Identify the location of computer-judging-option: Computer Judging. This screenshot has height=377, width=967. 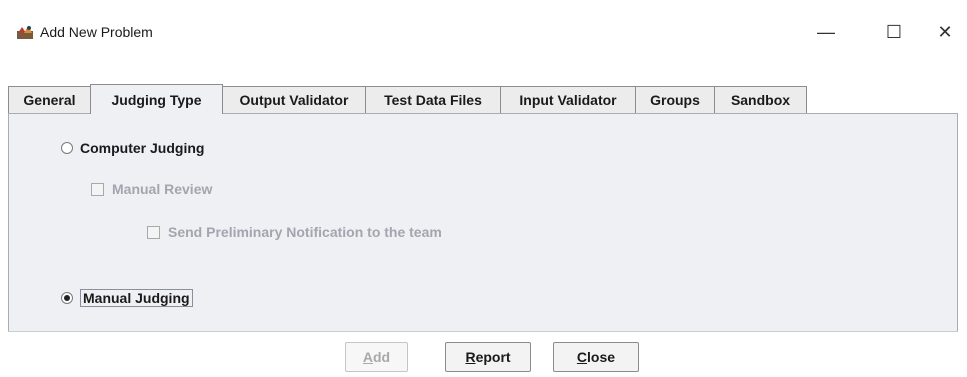
(132, 148).